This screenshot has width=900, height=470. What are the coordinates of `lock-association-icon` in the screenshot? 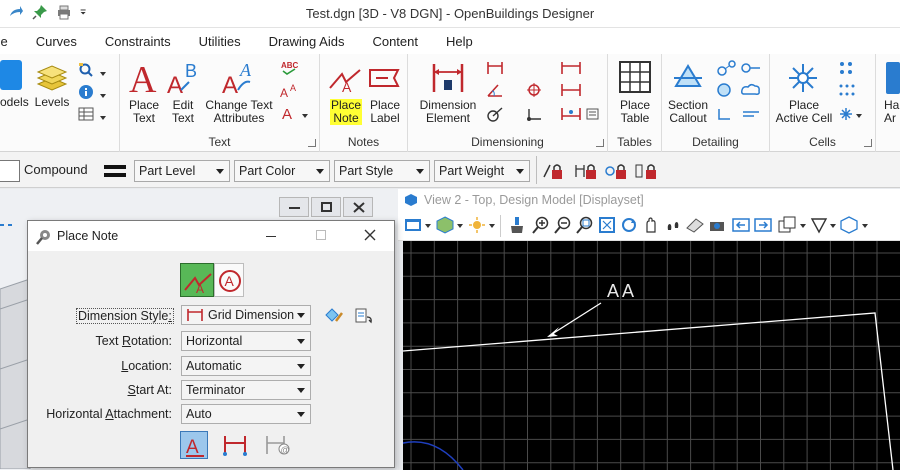 It's located at (616, 171).